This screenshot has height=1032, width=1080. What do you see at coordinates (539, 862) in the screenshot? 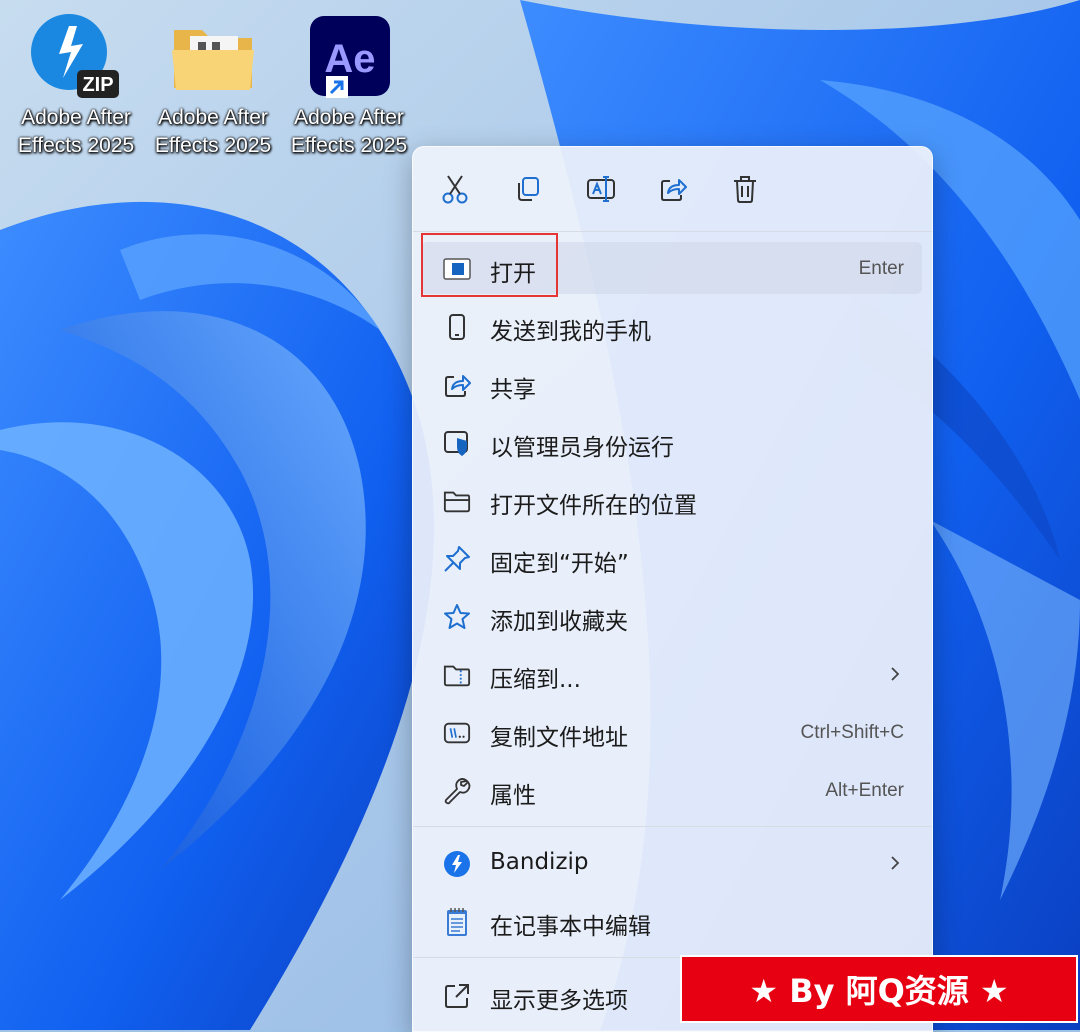
I see `menu-item-label: Bandizip` at bounding box center [539, 862].